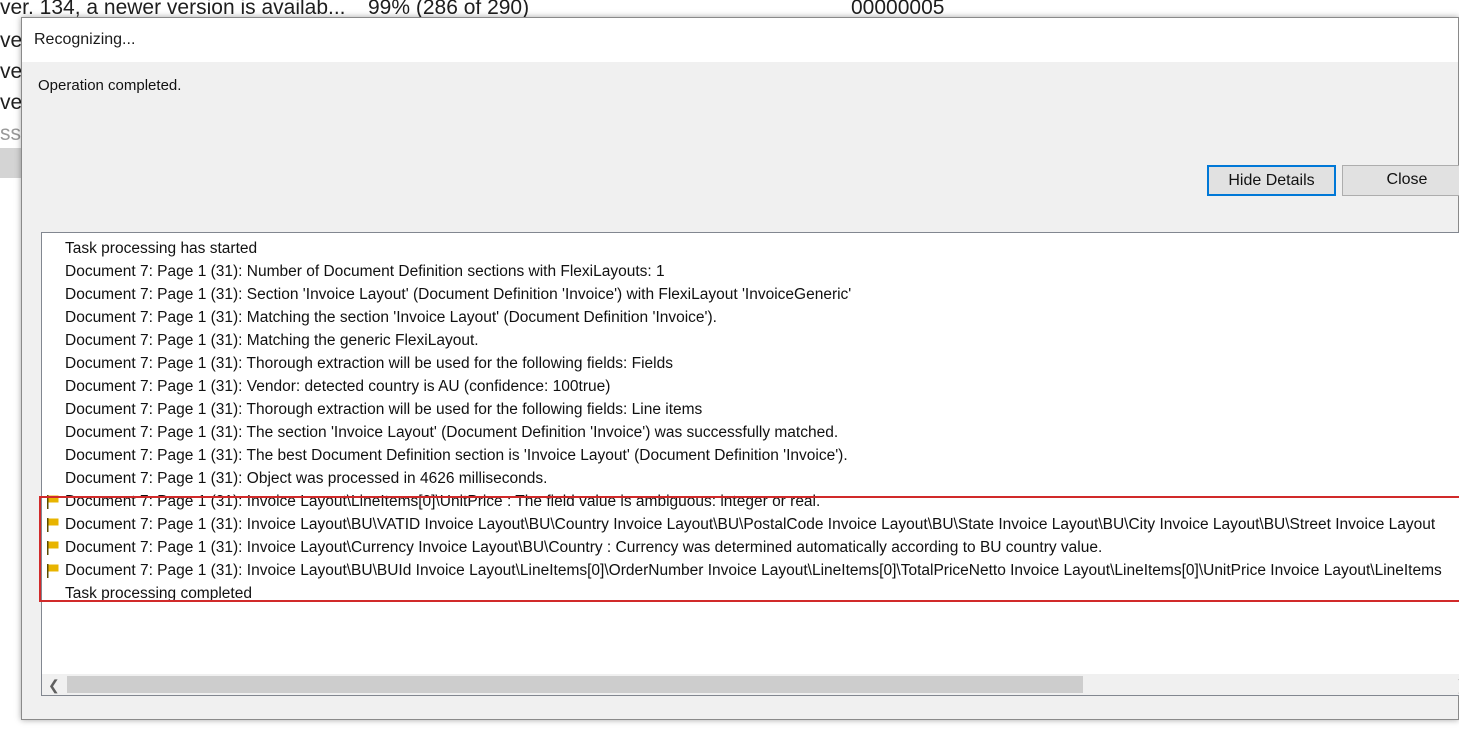 Image resolution: width=1459 pixels, height=750 pixels. Describe the element at coordinates (750, 248) in the screenshot. I see `log-line: Task processing has started` at that location.